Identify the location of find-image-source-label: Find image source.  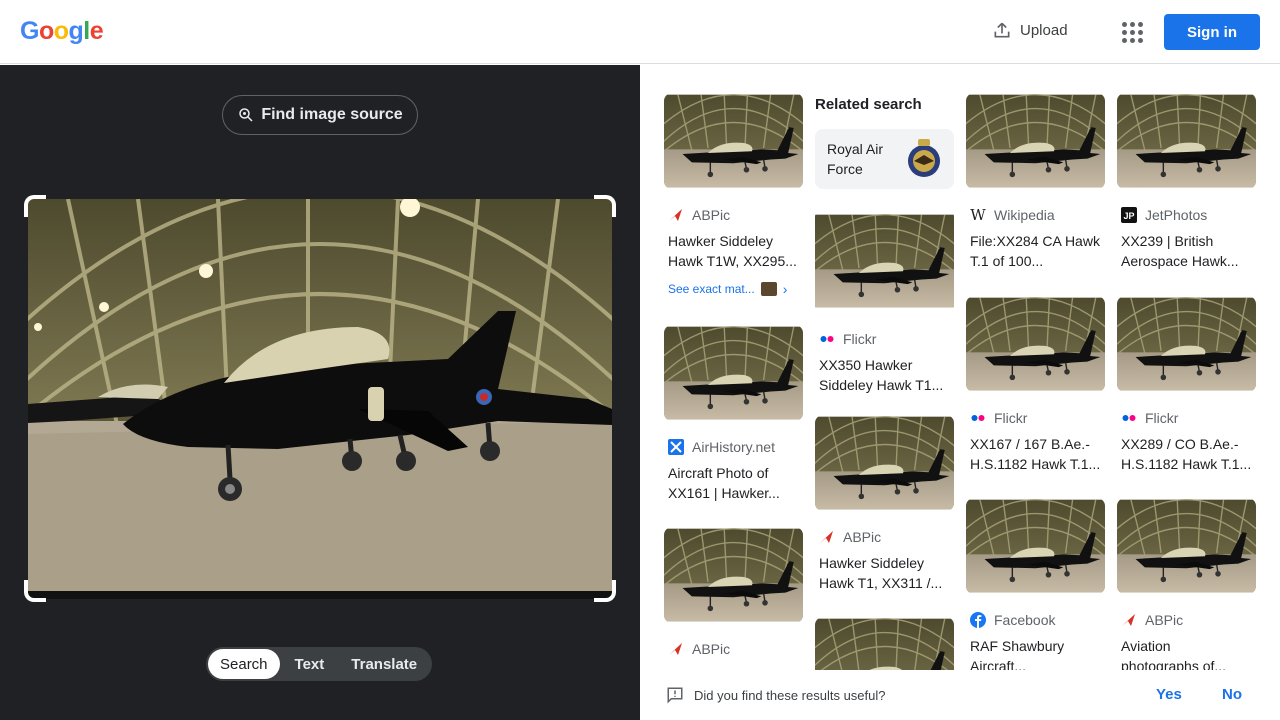
(332, 114).